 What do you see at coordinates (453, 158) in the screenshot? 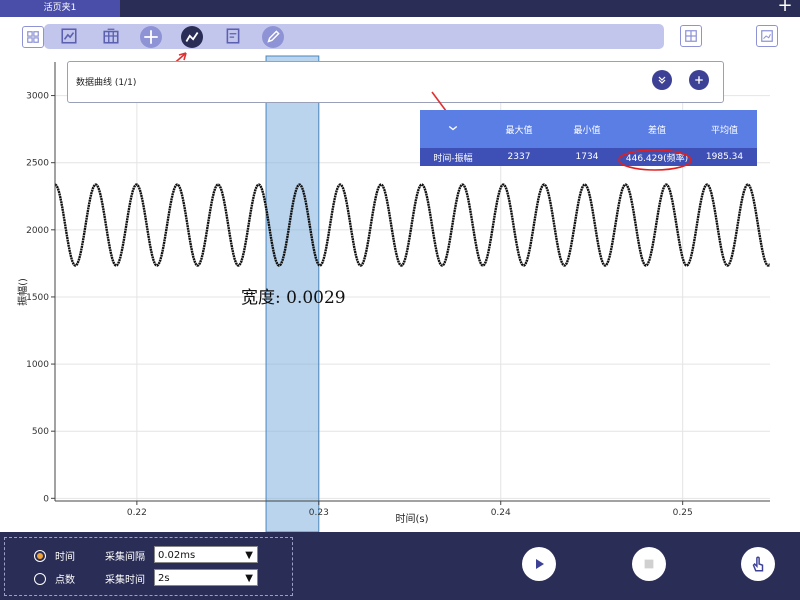
I see `row-name: 时间-振幅` at bounding box center [453, 158].